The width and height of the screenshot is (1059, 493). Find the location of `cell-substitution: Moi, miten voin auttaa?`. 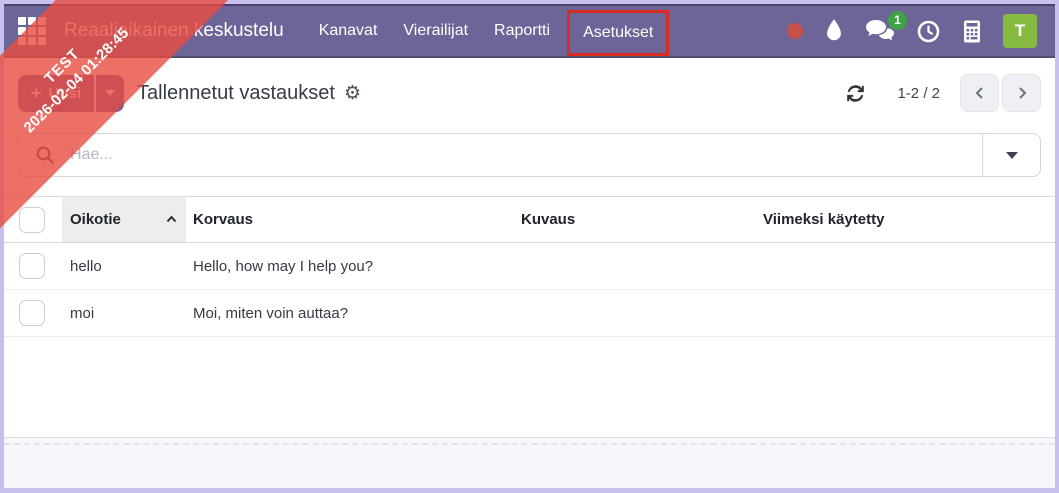

cell-substitution: Moi, miten voin auttaa? is located at coordinates (271, 313).